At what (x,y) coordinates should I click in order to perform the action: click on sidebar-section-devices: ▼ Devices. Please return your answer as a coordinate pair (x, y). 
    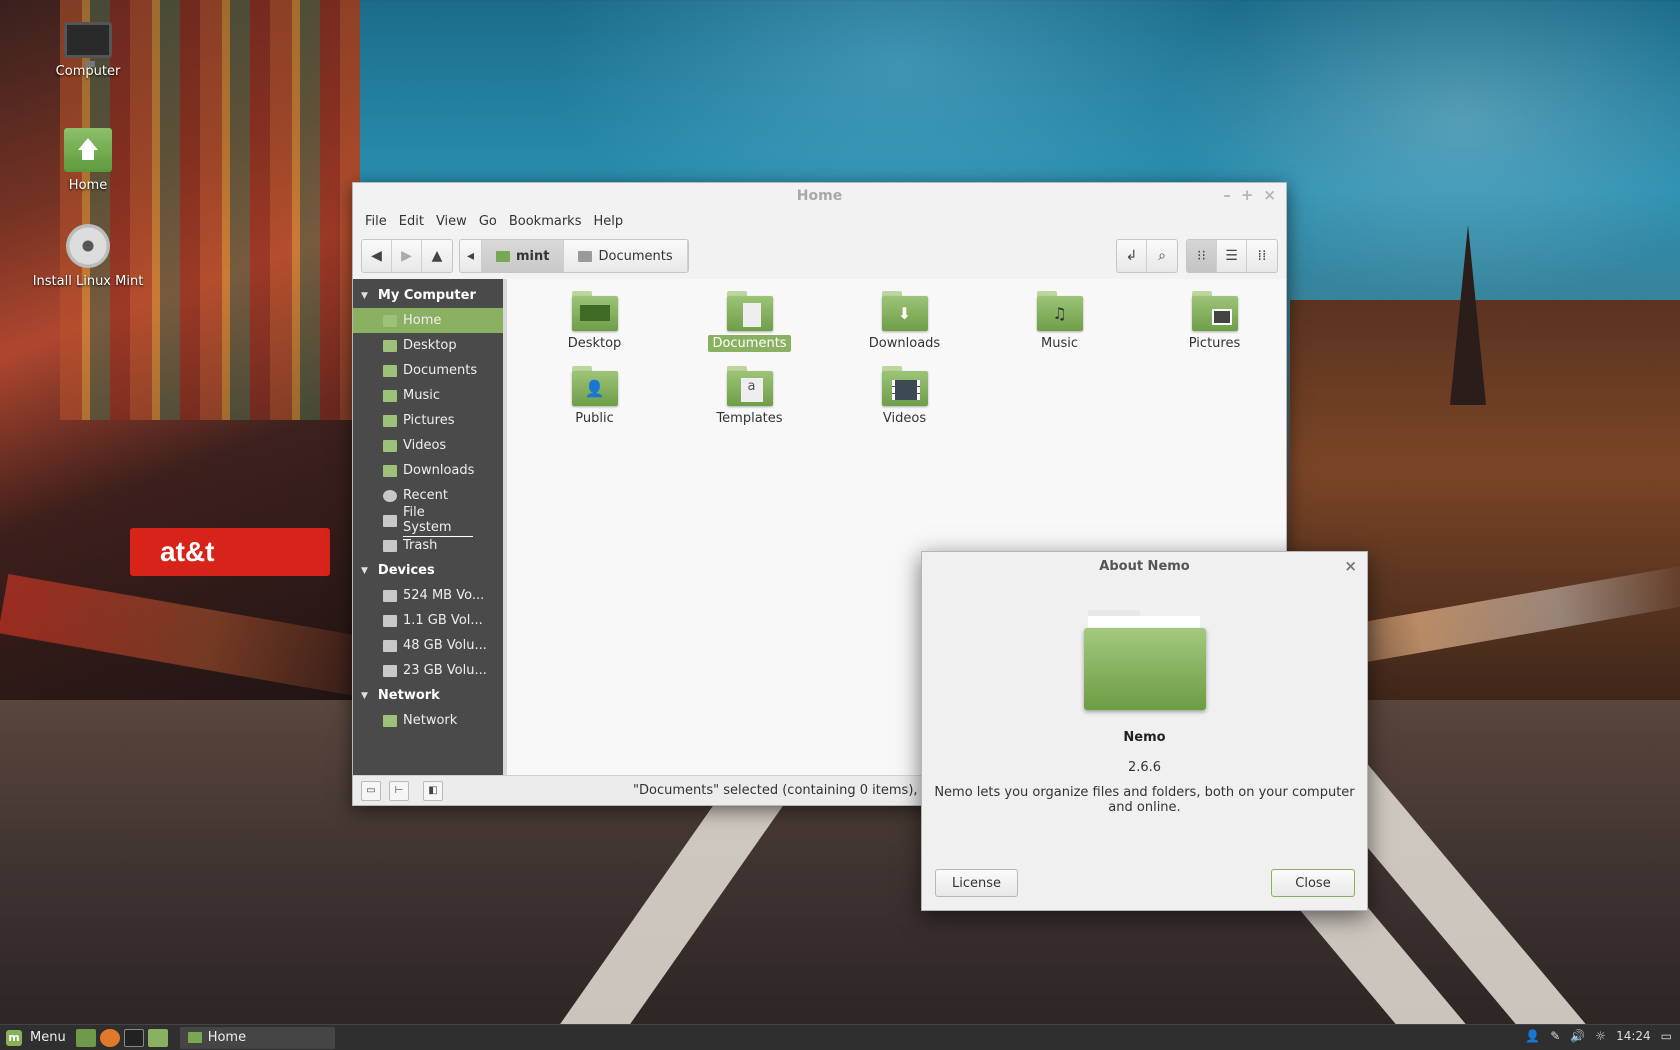
    Looking at the image, I should click on (428, 570).